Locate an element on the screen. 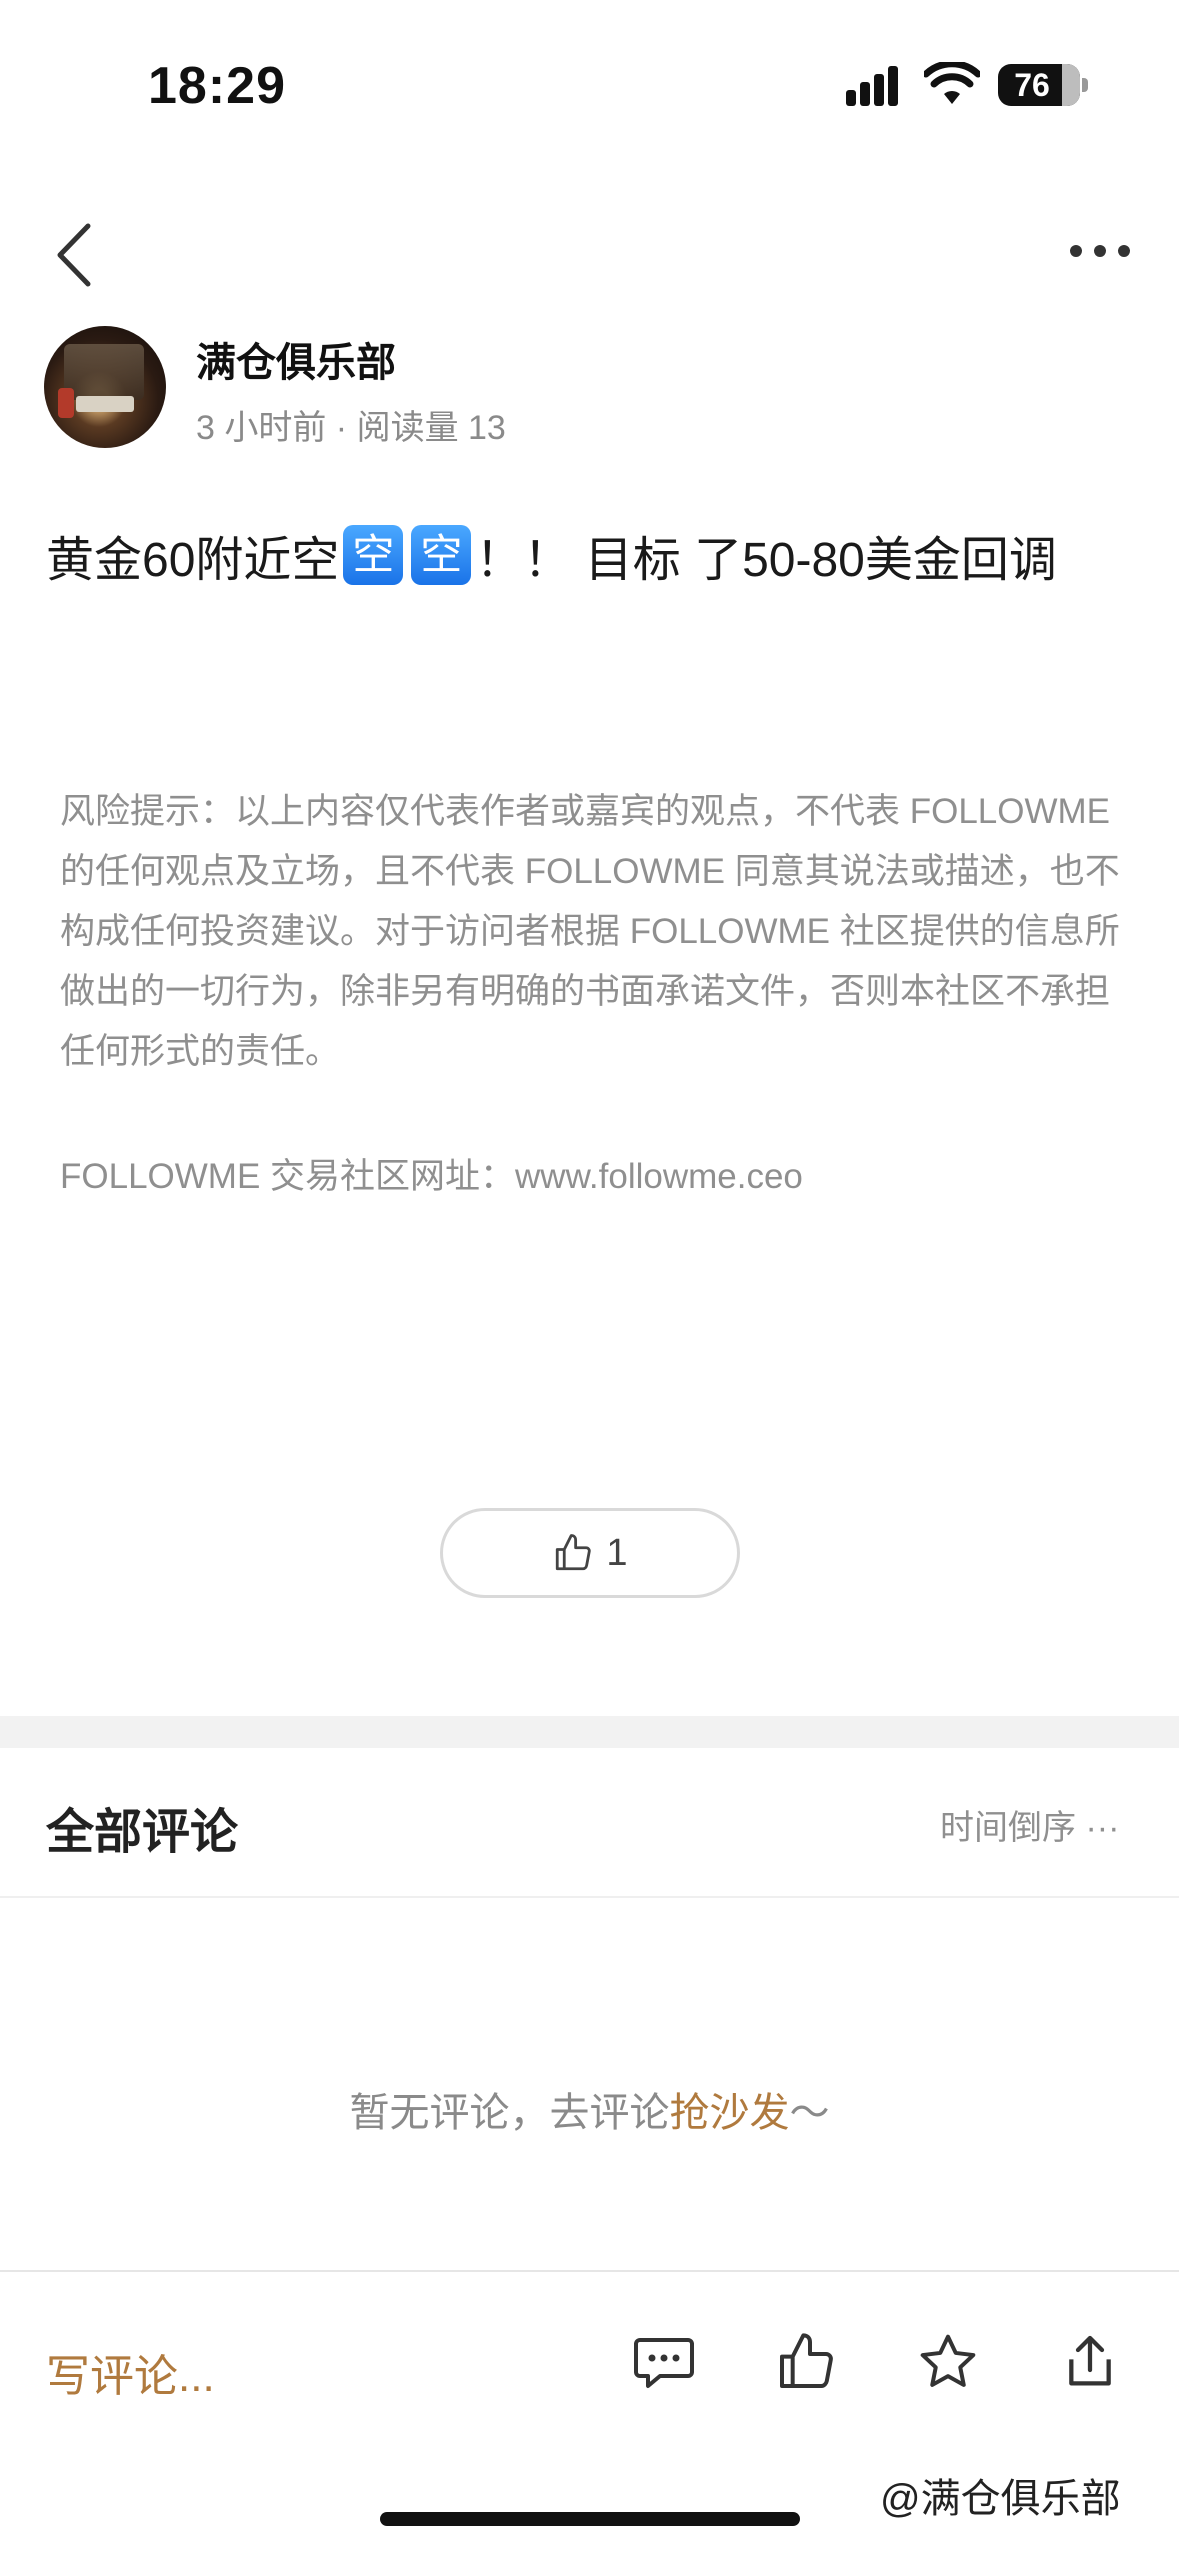 This screenshot has width=1179, height=2556. sort-order-button: 时间倒序 ··· is located at coordinates (1029, 1824).